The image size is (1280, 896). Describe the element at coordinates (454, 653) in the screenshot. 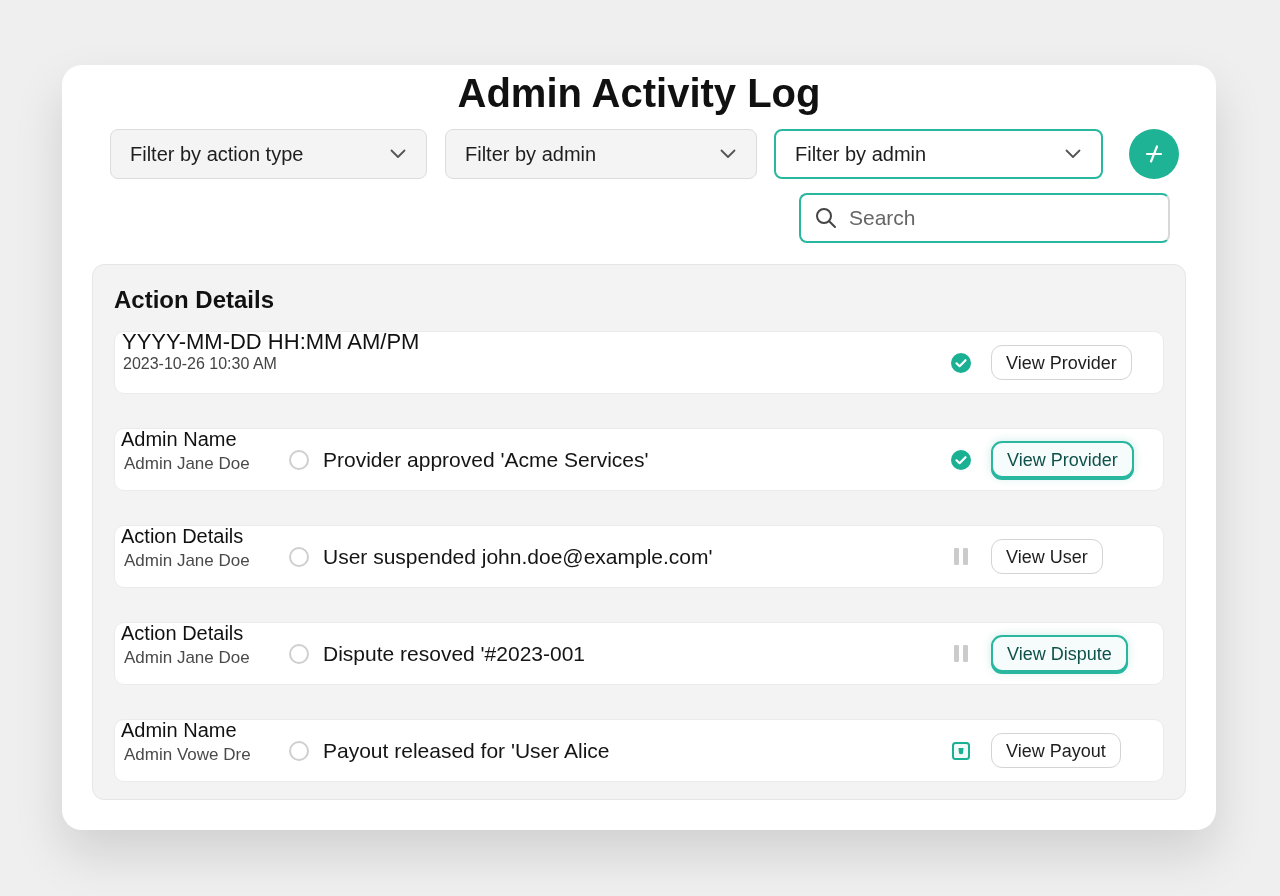

I see `action-description: Dispute resoved '#2023-001` at that location.